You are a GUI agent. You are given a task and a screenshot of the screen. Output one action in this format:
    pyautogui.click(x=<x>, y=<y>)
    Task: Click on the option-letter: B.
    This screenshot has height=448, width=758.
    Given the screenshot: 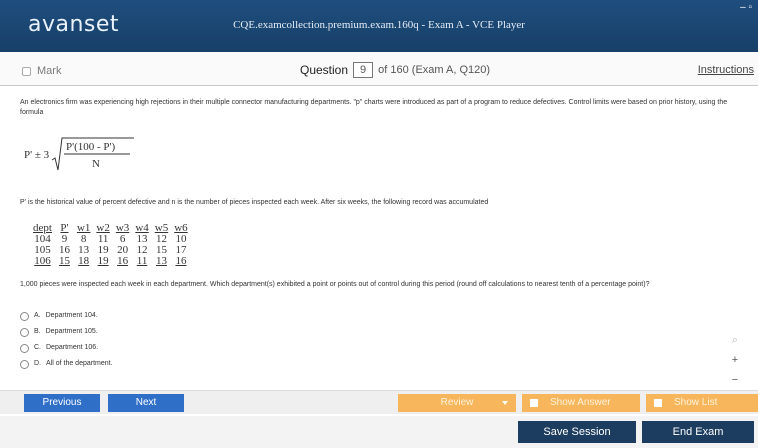 What is the action you would take?
    pyautogui.click(x=37, y=331)
    